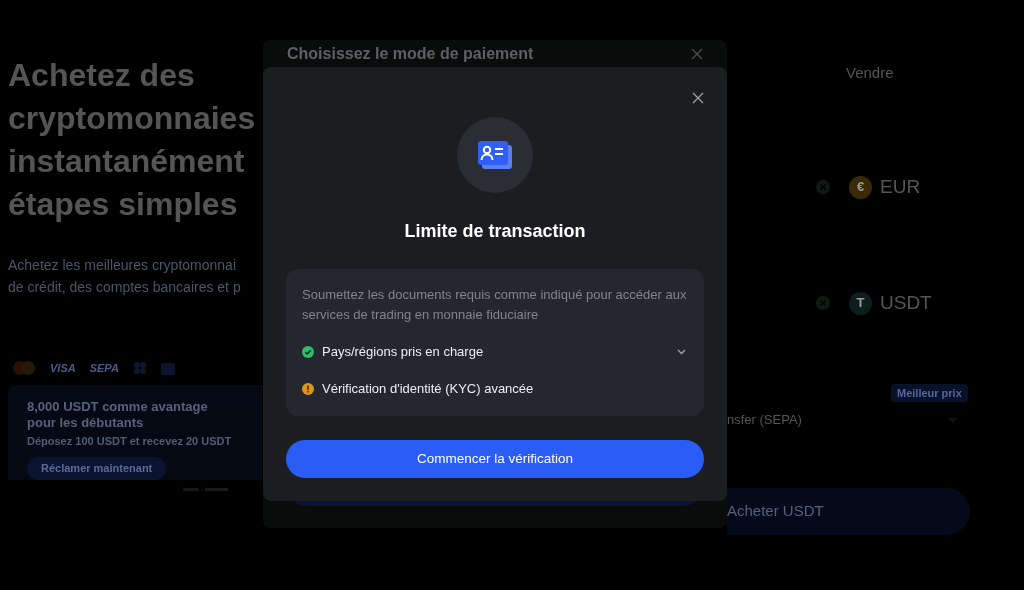 The height and width of the screenshot is (590, 1024). I want to click on currency-code: USDT, so click(906, 302).